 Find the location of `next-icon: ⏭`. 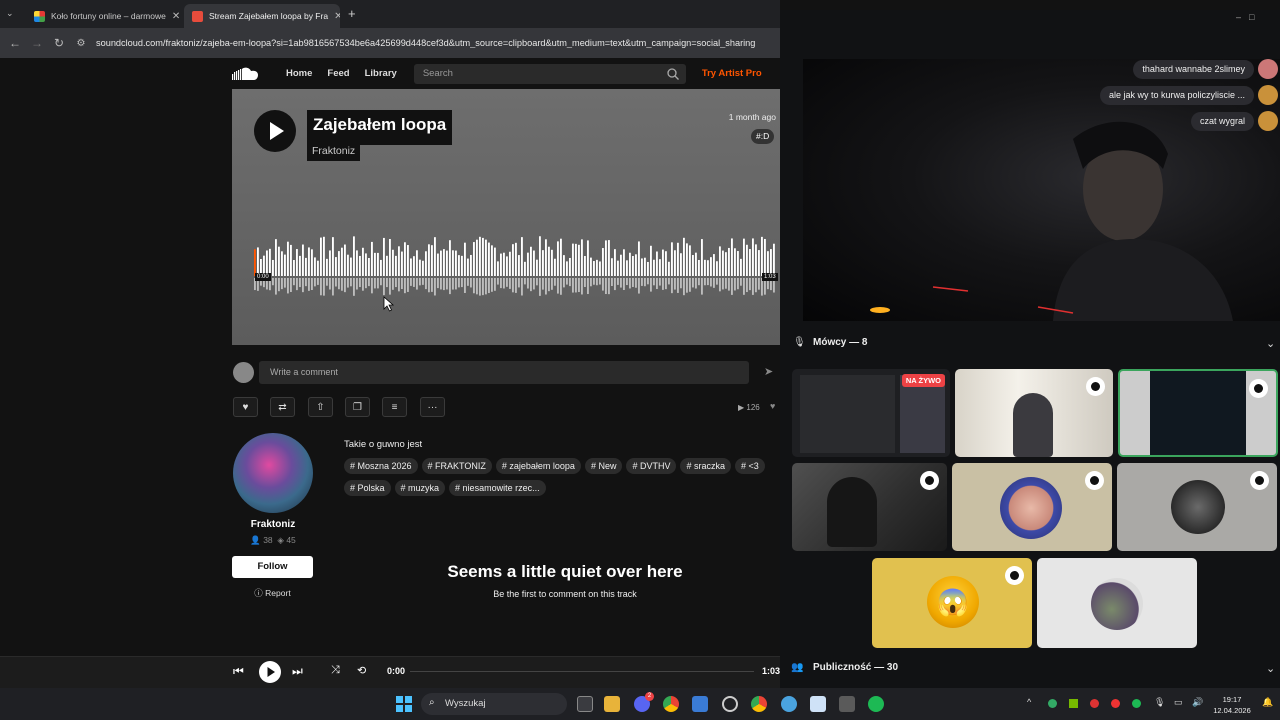

next-icon: ⏭ is located at coordinates (297, 671).